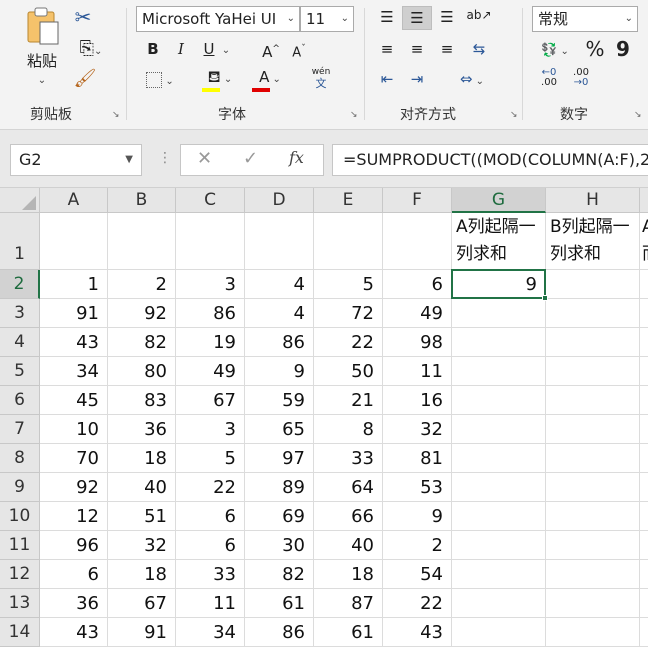 The height and width of the screenshot is (650, 648). What do you see at coordinates (20, 313) in the screenshot?
I see `row-header-3: 3` at bounding box center [20, 313].